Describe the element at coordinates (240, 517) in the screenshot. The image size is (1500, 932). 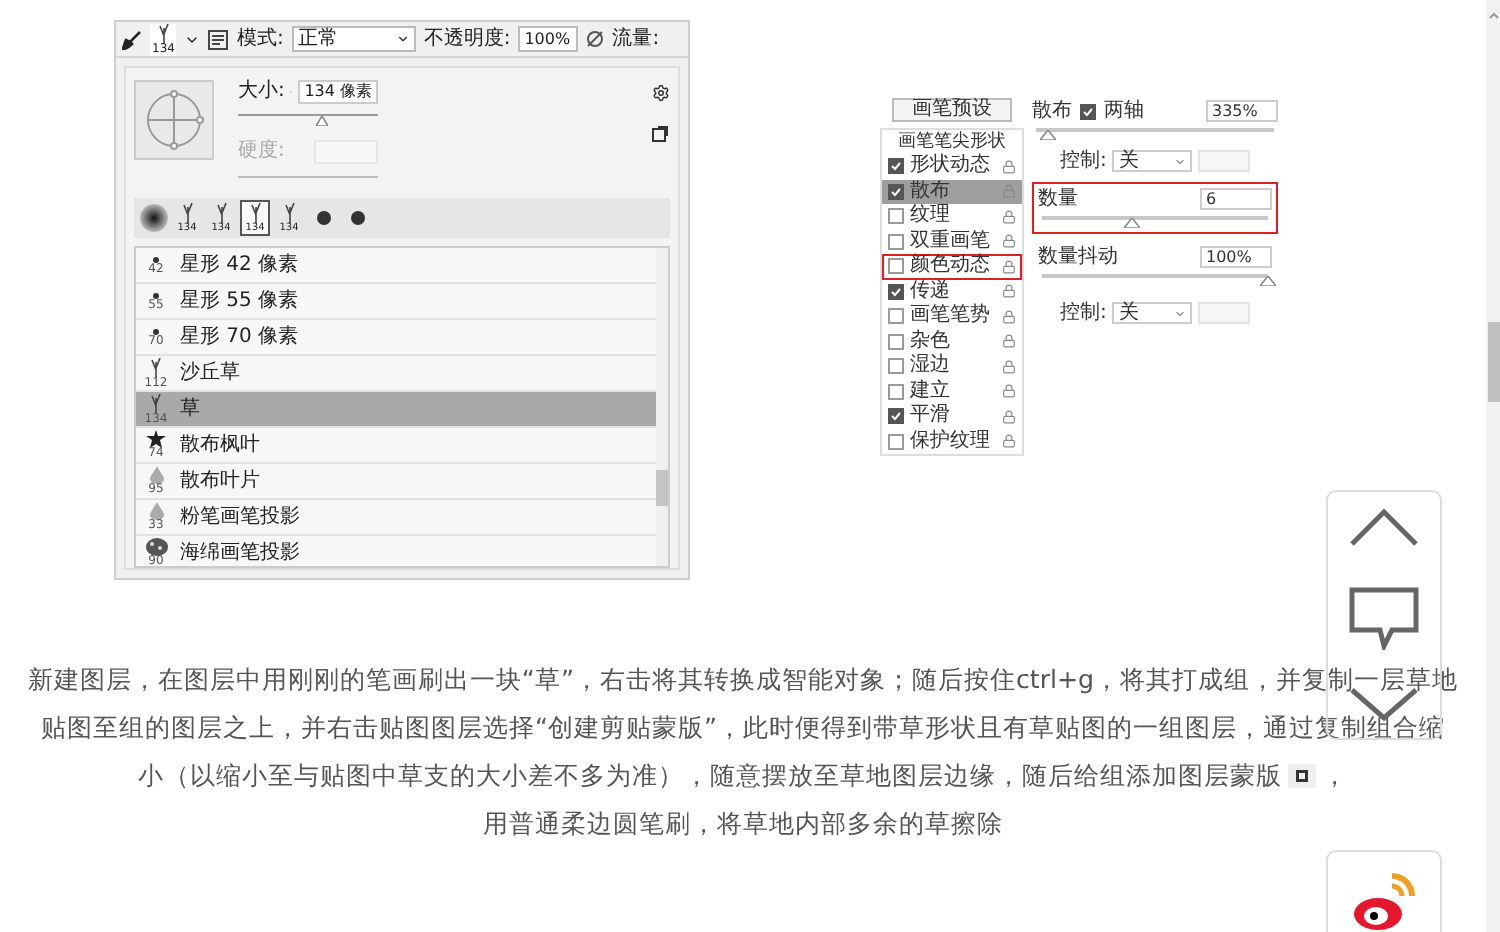
I see `brush-name: 粉笔画笔投影` at that location.